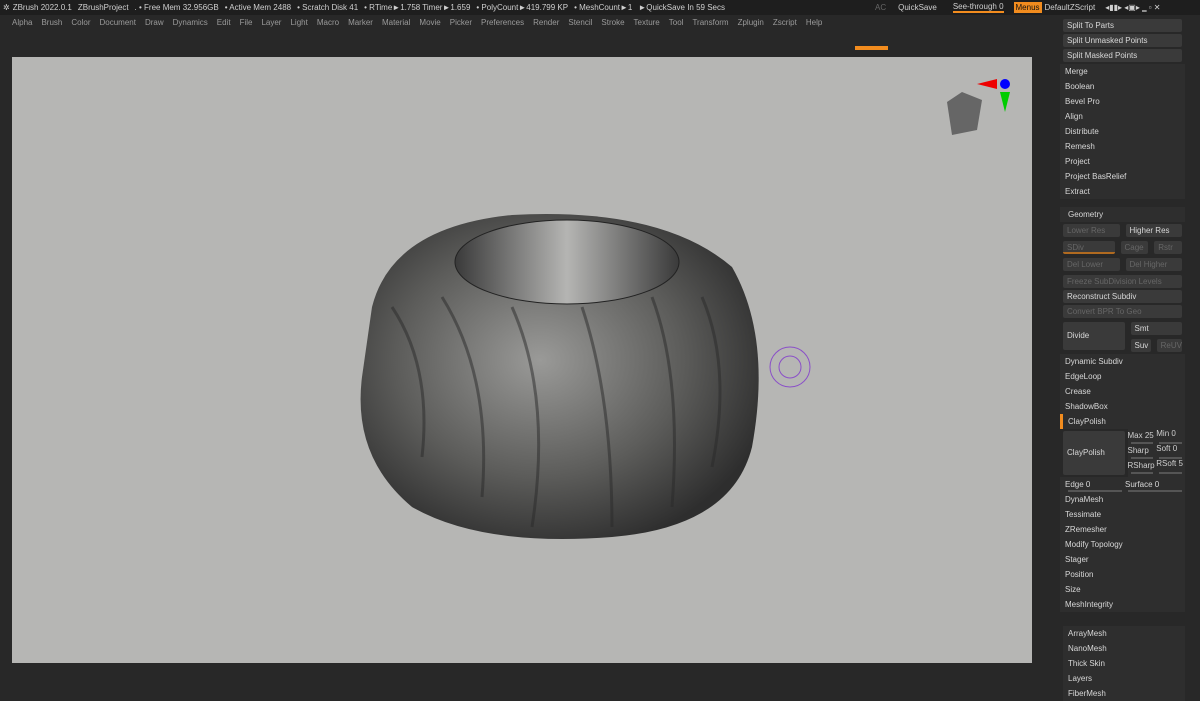  Describe the element at coordinates (1122, 191) in the screenshot. I see `subtool-item: Extract` at that location.